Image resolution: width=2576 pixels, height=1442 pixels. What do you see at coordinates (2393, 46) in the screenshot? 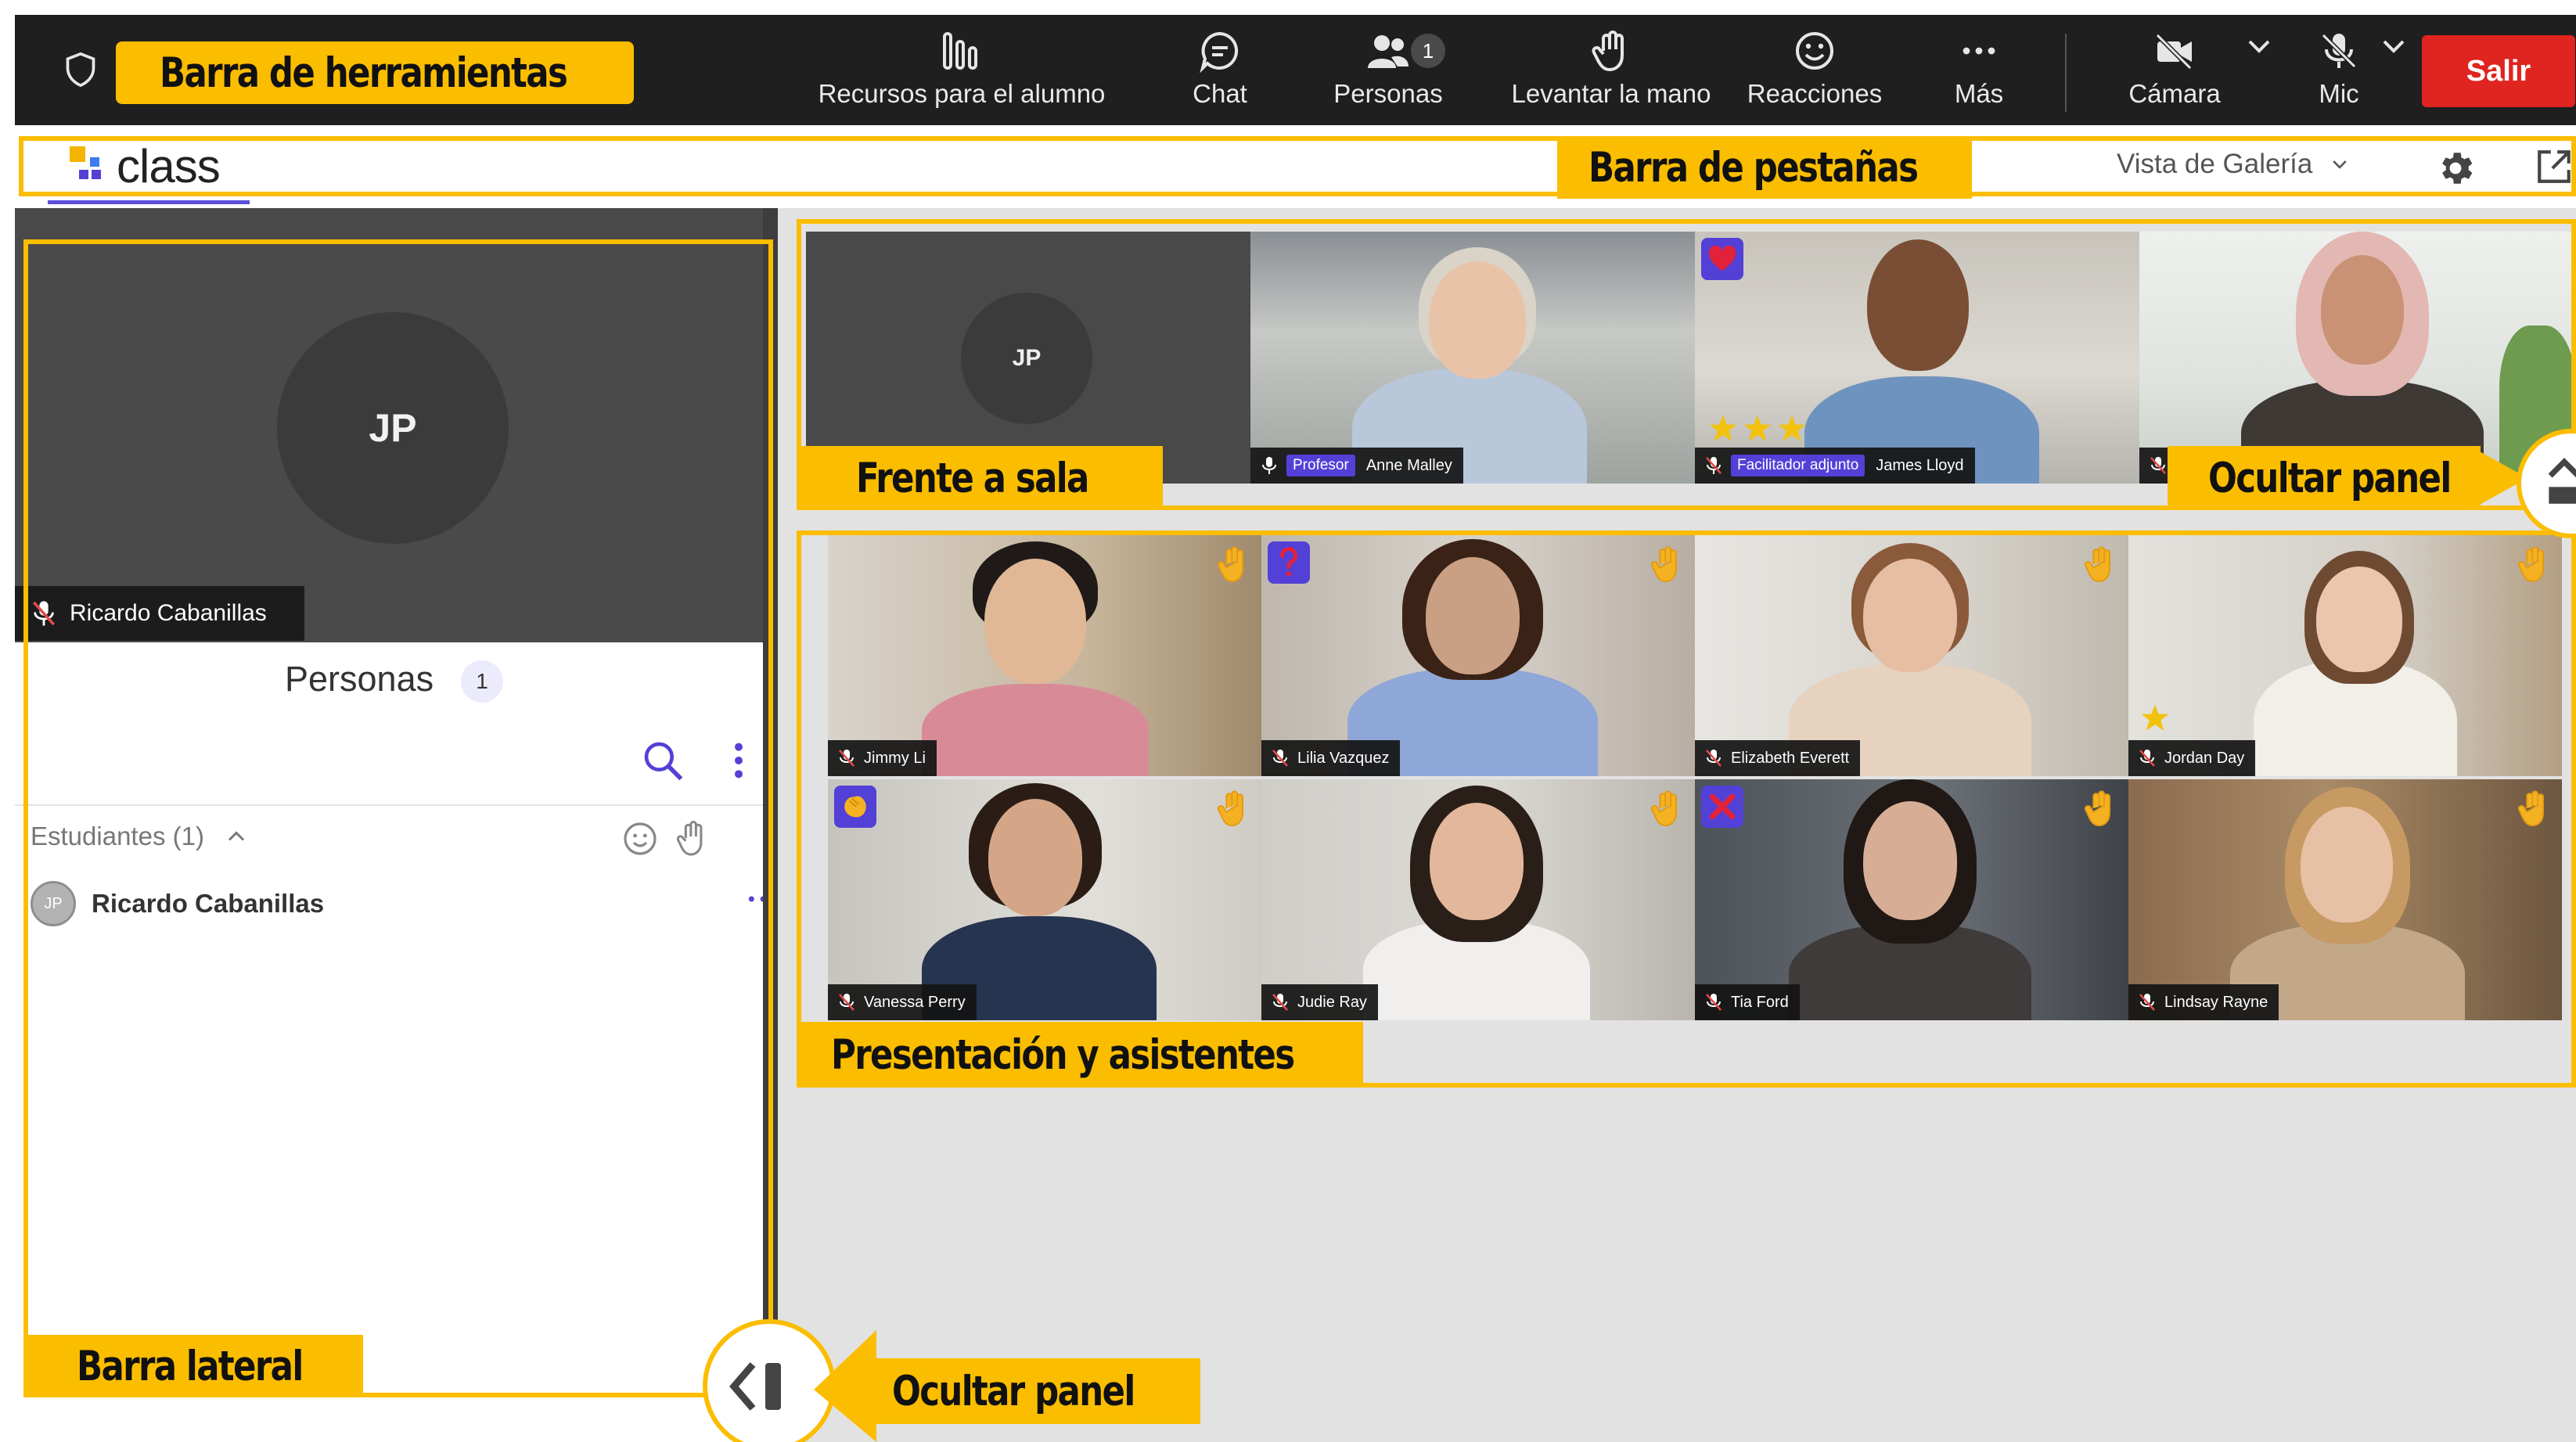
I see `mic-chevron-down-icon` at bounding box center [2393, 46].